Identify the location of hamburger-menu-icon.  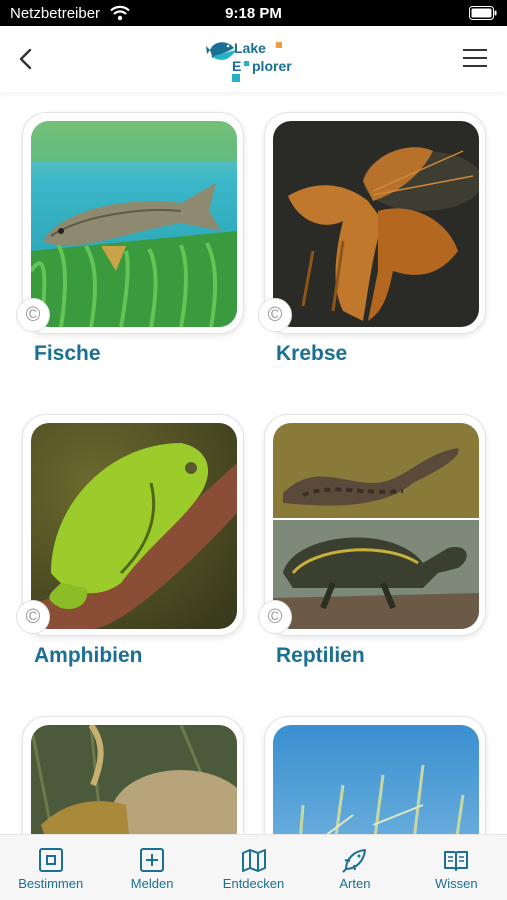
(475, 58).